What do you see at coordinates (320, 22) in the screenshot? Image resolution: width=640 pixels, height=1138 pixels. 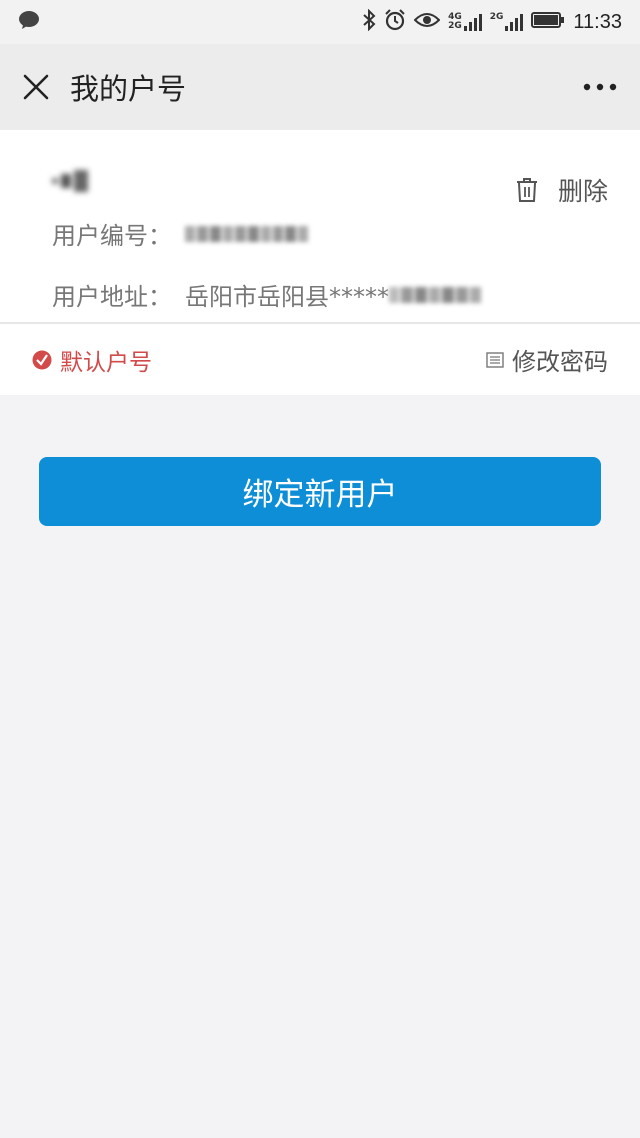 I see `status-bar: 4G 2G 2G 11:33` at bounding box center [320, 22].